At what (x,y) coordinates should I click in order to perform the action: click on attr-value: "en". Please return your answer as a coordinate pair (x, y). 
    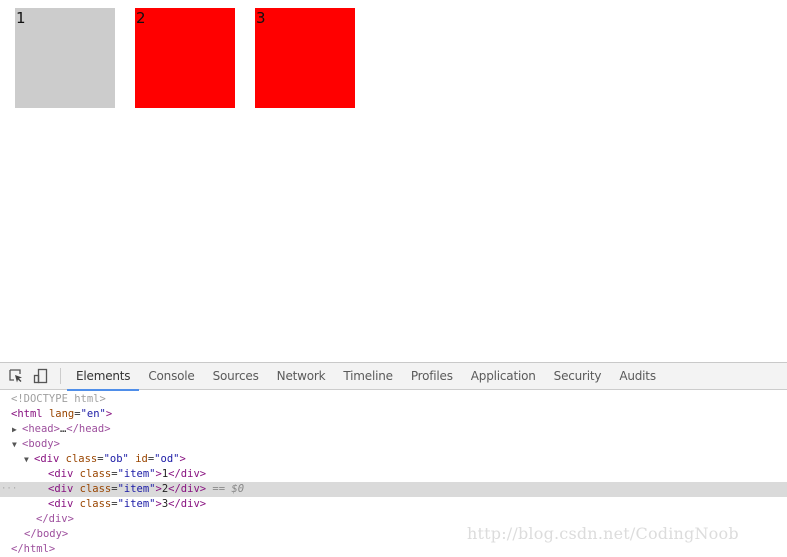
    Looking at the image, I should click on (93, 414).